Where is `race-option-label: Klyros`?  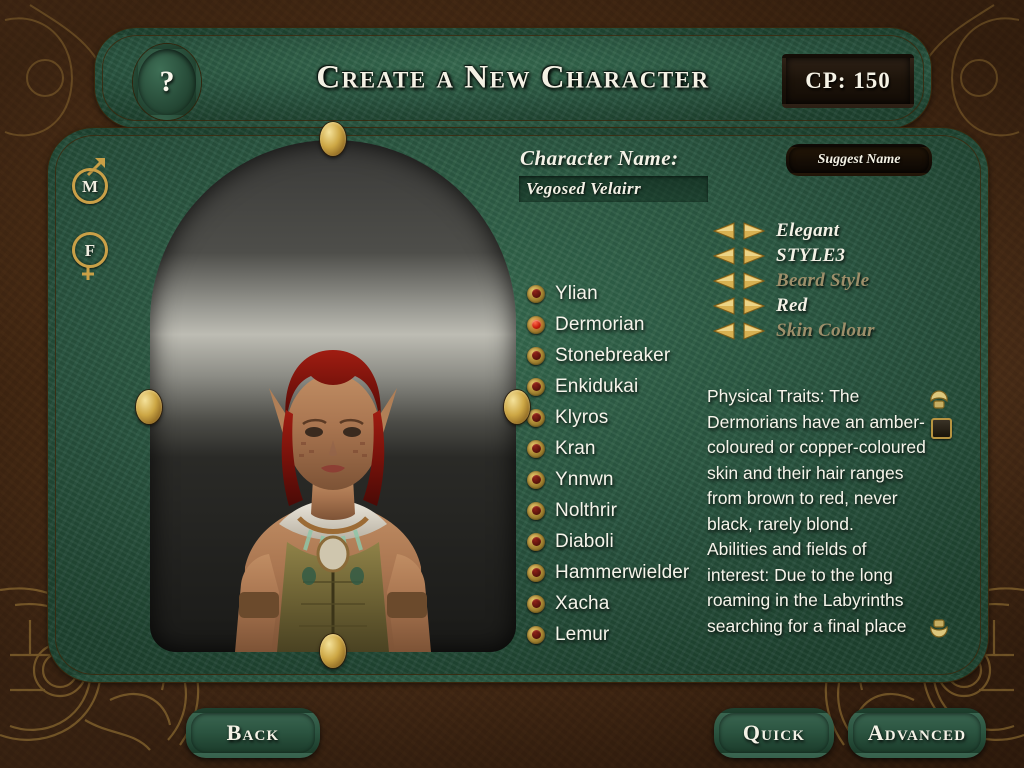
race-option-label: Klyros is located at coordinates (582, 417).